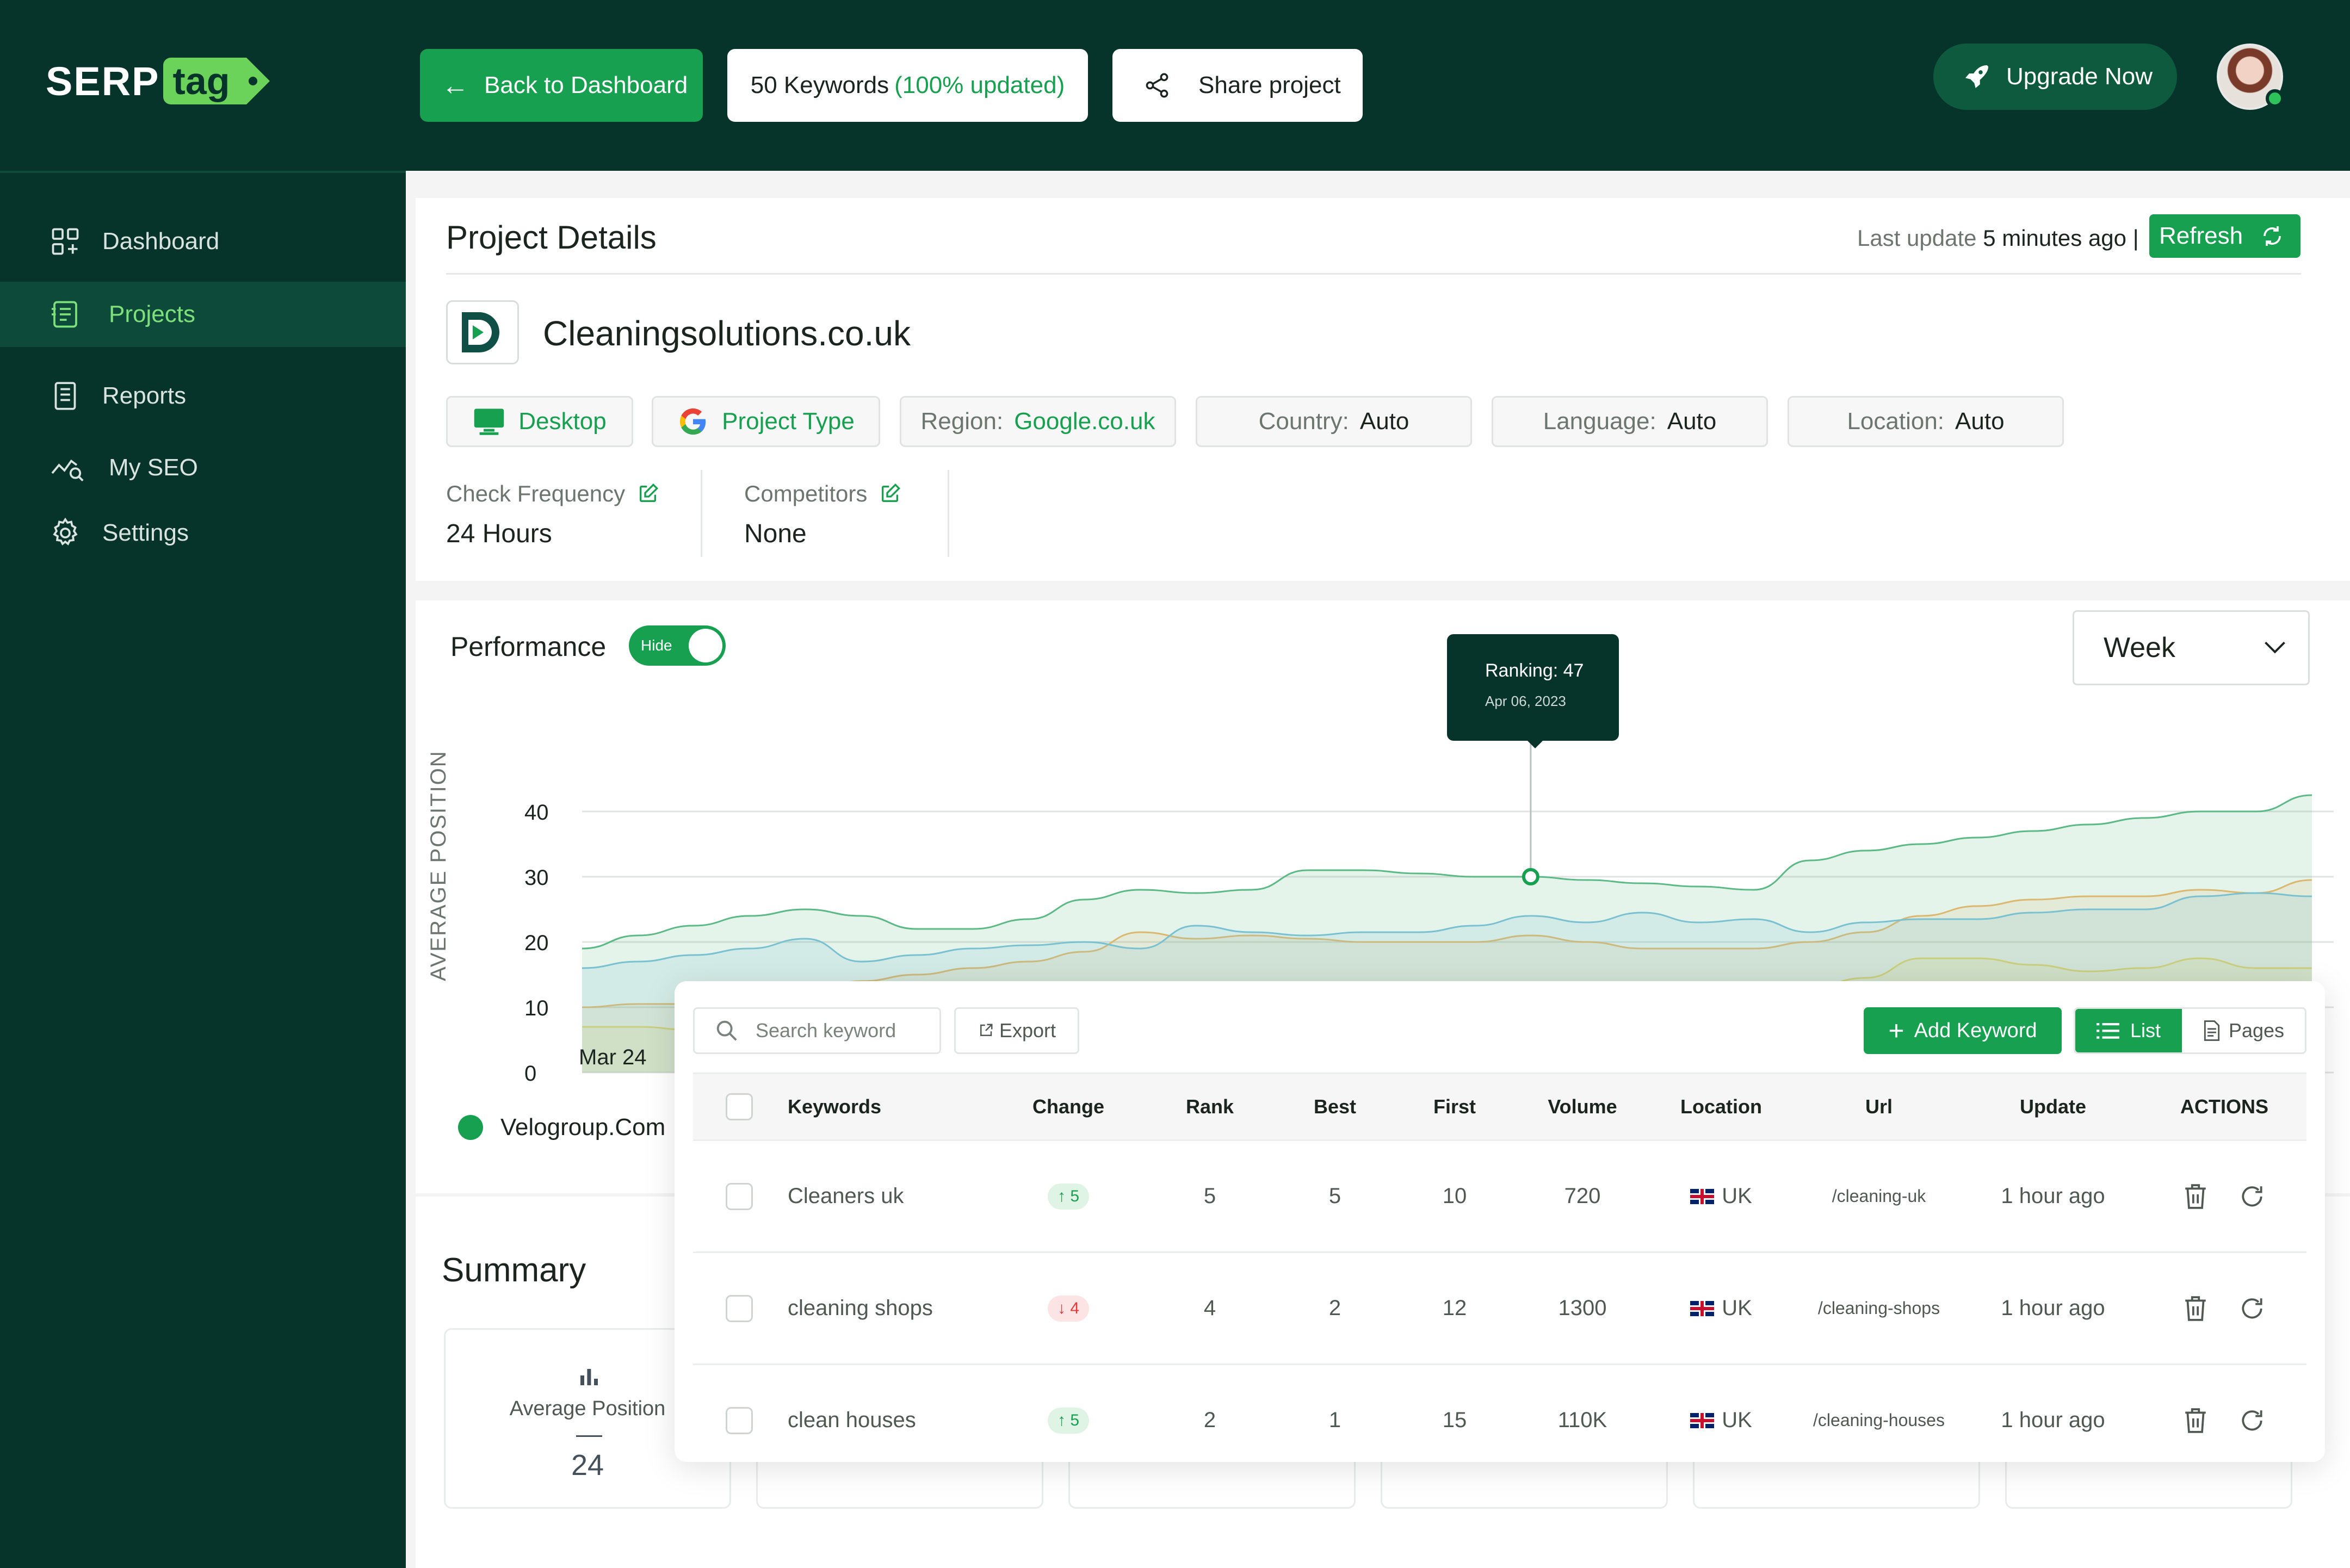 The image size is (2350, 1568). I want to click on refresh-button: Refresh, so click(2224, 236).